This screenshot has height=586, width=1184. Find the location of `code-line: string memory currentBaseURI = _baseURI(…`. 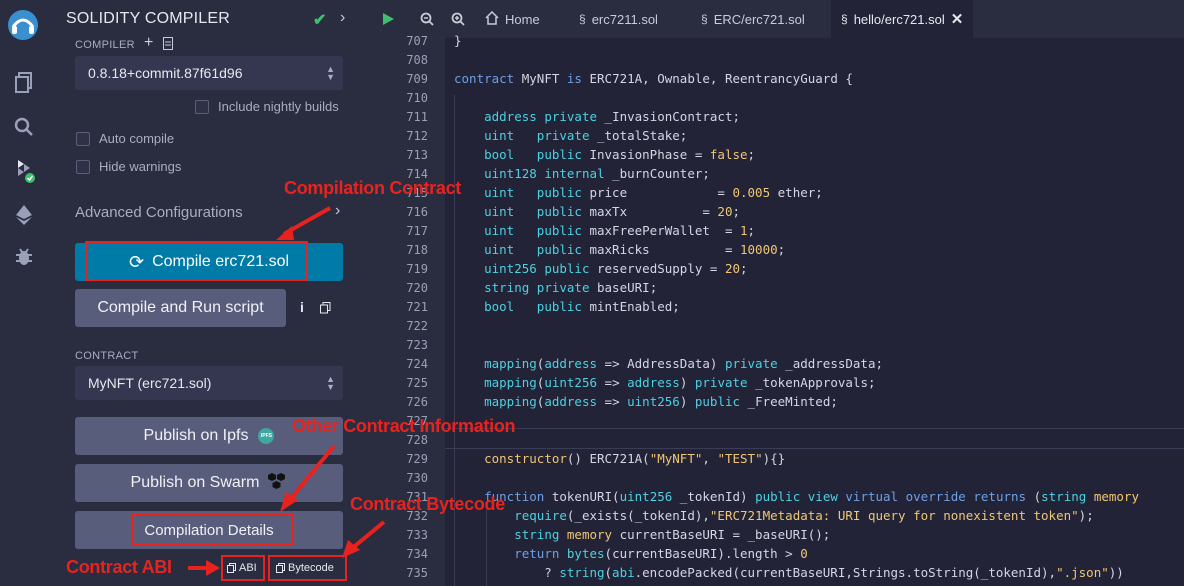

code-line: string memory currentBaseURI = _baseURI(… is located at coordinates (672, 534).